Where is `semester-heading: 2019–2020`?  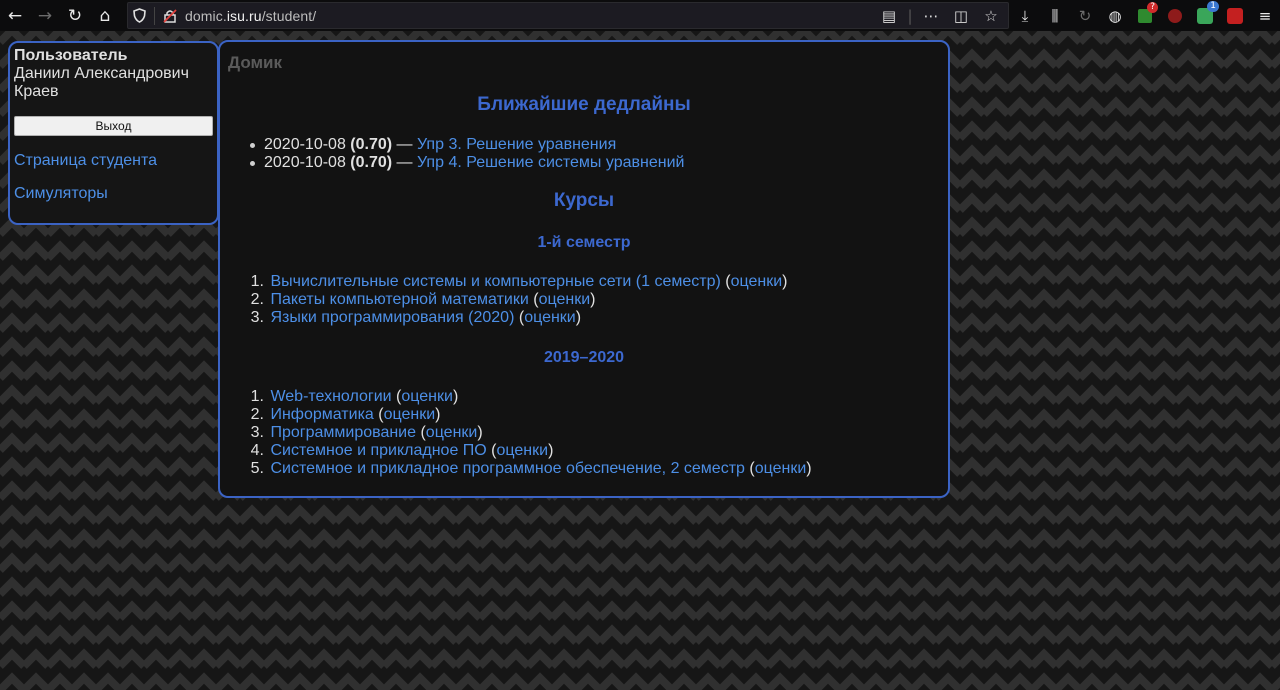
semester-heading: 2019–2020 is located at coordinates (584, 357).